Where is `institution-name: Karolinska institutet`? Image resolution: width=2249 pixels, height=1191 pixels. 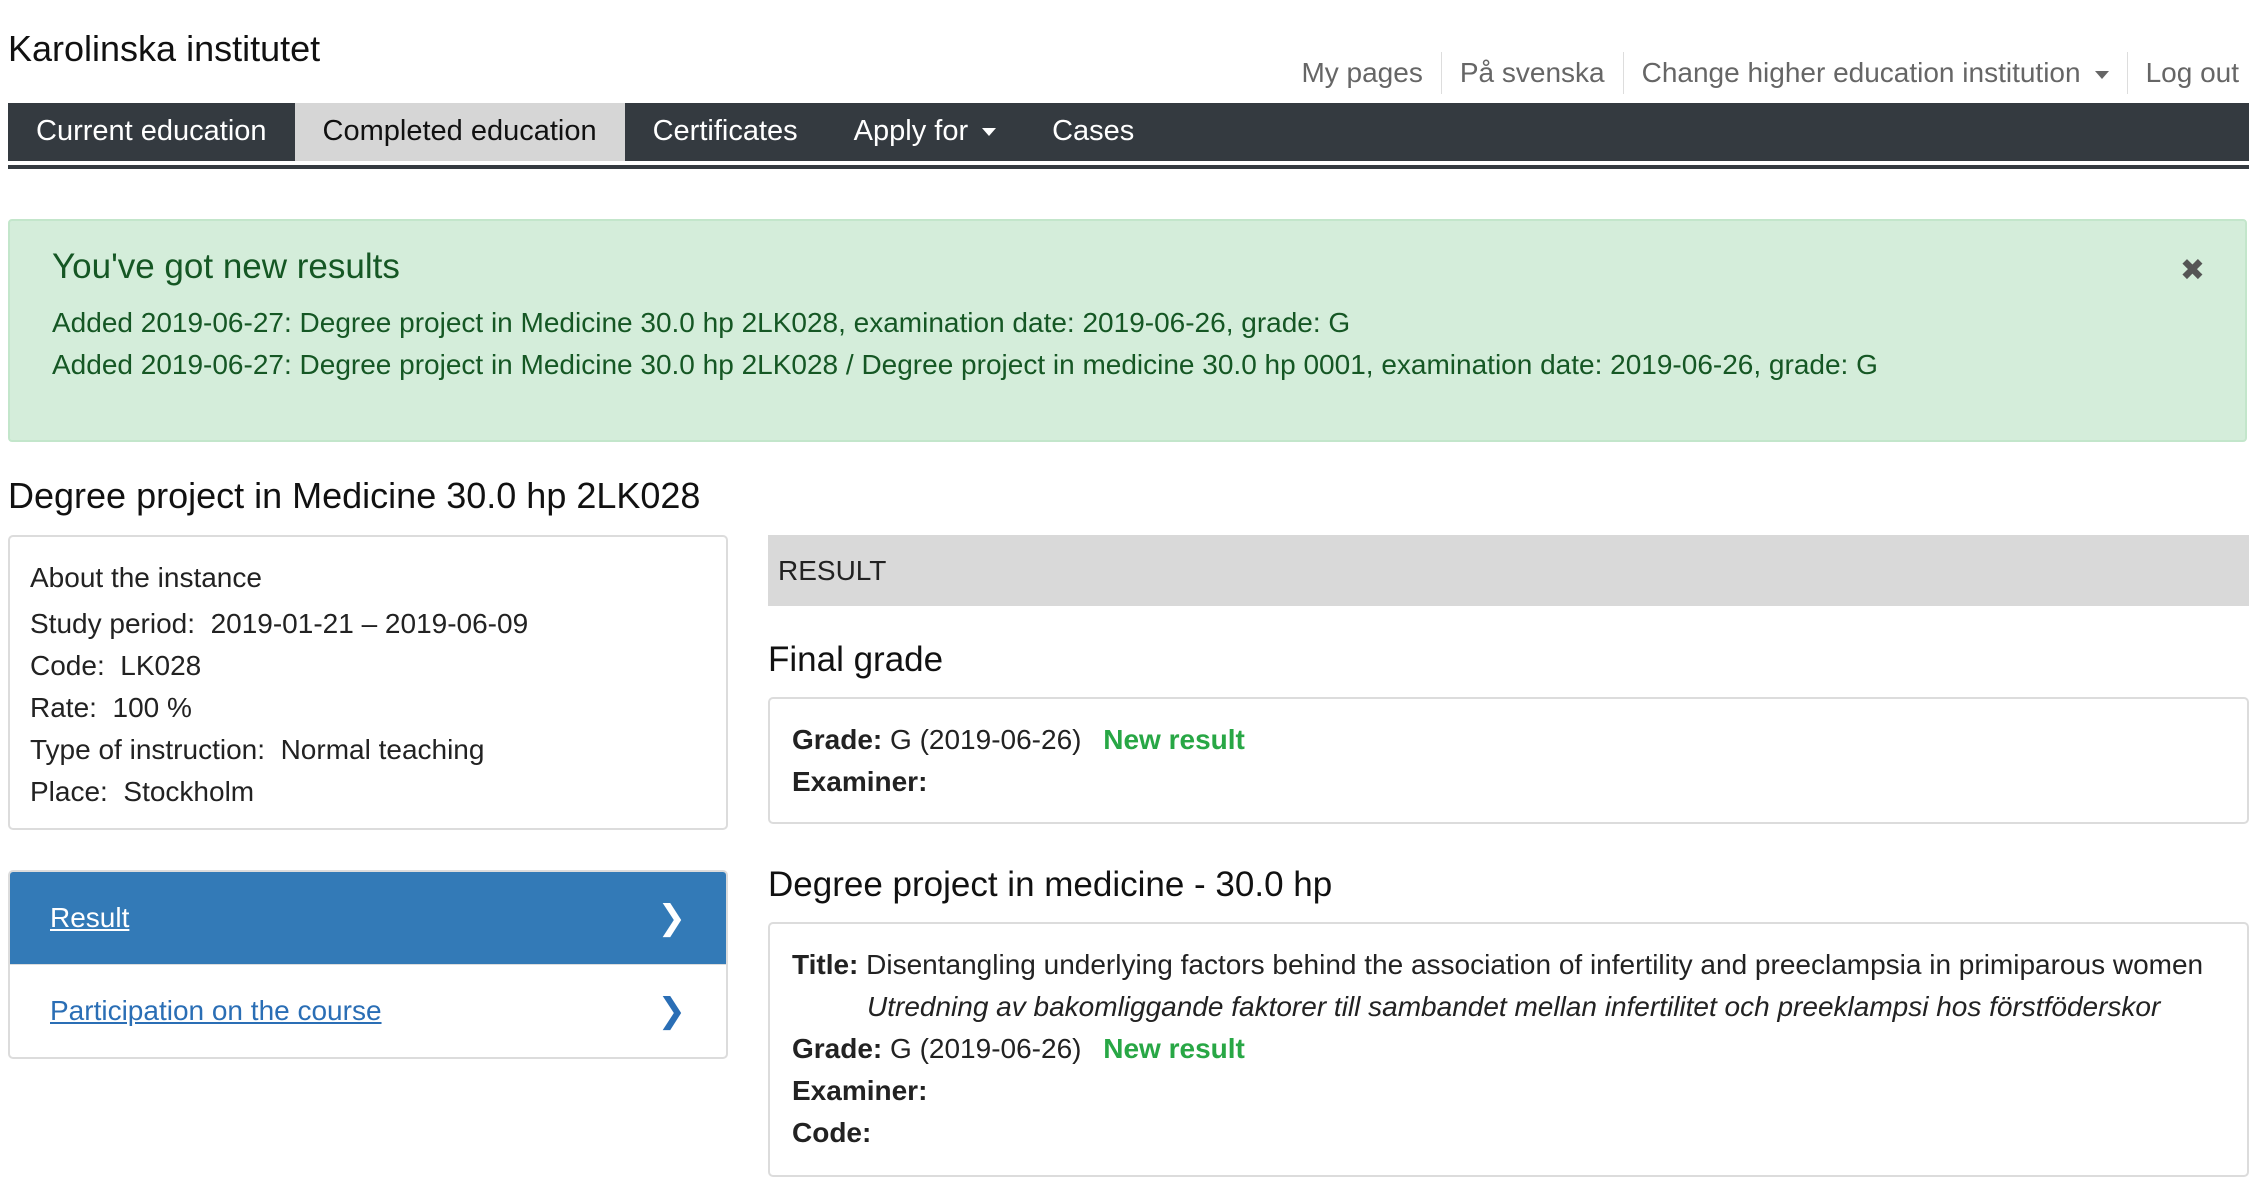 institution-name: Karolinska institutet is located at coordinates (164, 48).